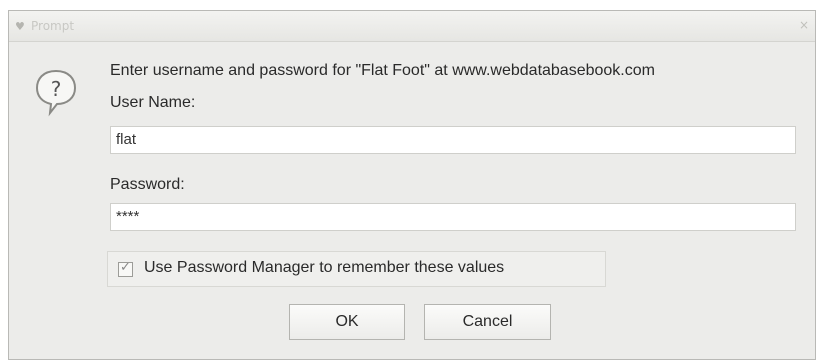  I want to click on cancel-button: Cancel, so click(487, 322).